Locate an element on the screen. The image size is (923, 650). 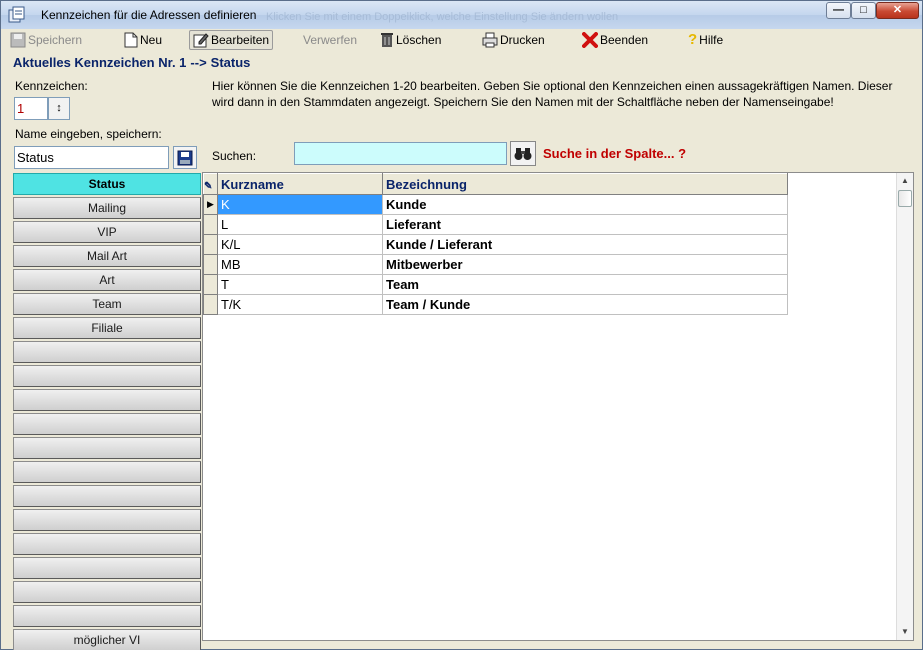
maximize-icon: □ is located at coordinates (863, 10).